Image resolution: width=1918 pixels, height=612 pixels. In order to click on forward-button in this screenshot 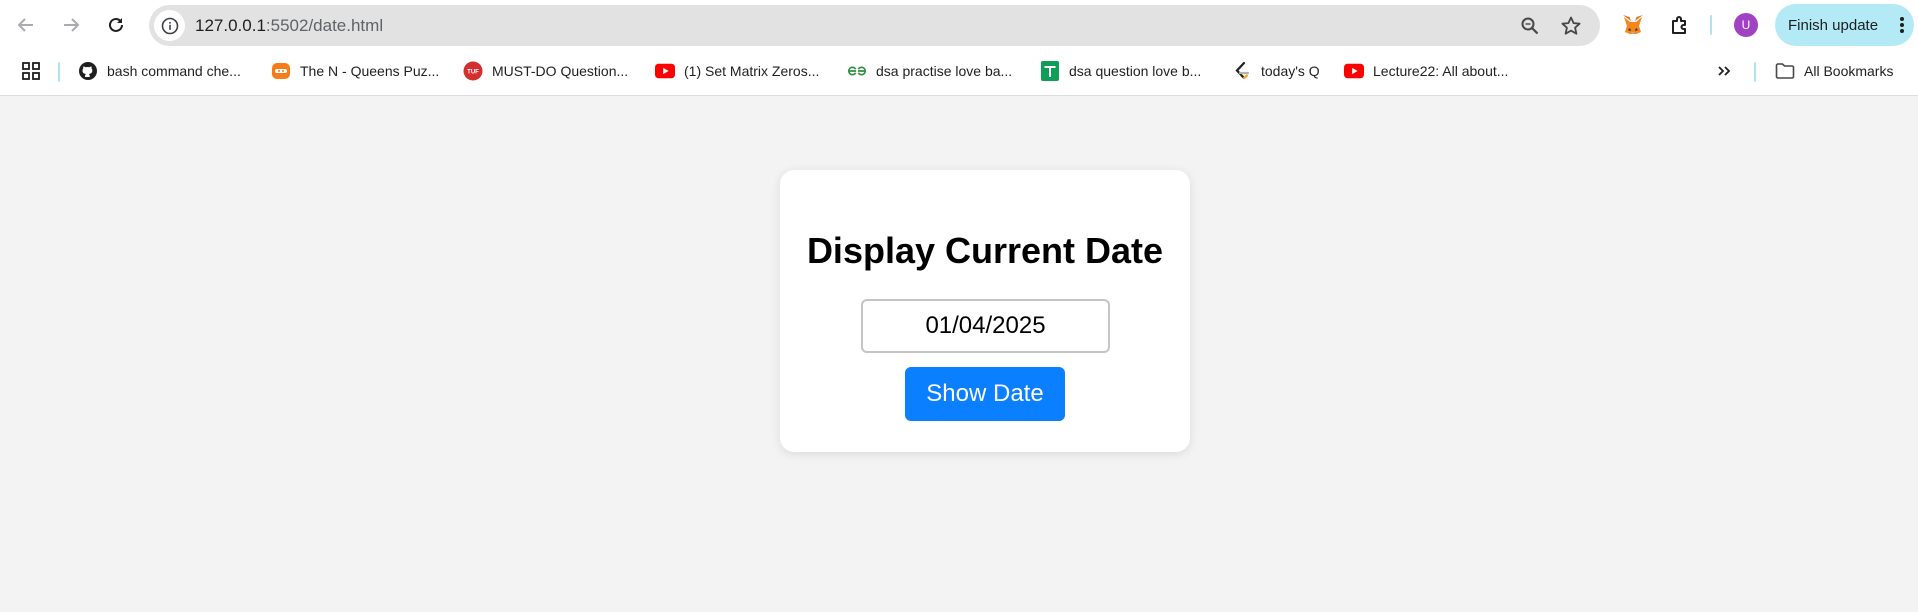, I will do `click(71, 25)`.